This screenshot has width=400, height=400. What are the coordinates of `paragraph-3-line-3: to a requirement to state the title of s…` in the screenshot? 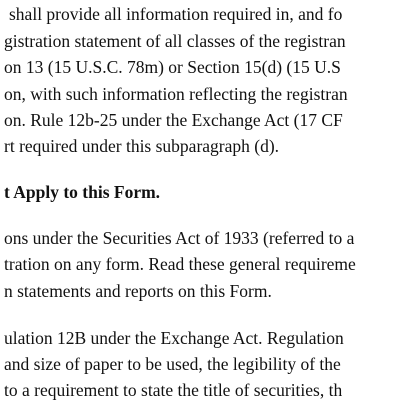 It's located at (173, 390).